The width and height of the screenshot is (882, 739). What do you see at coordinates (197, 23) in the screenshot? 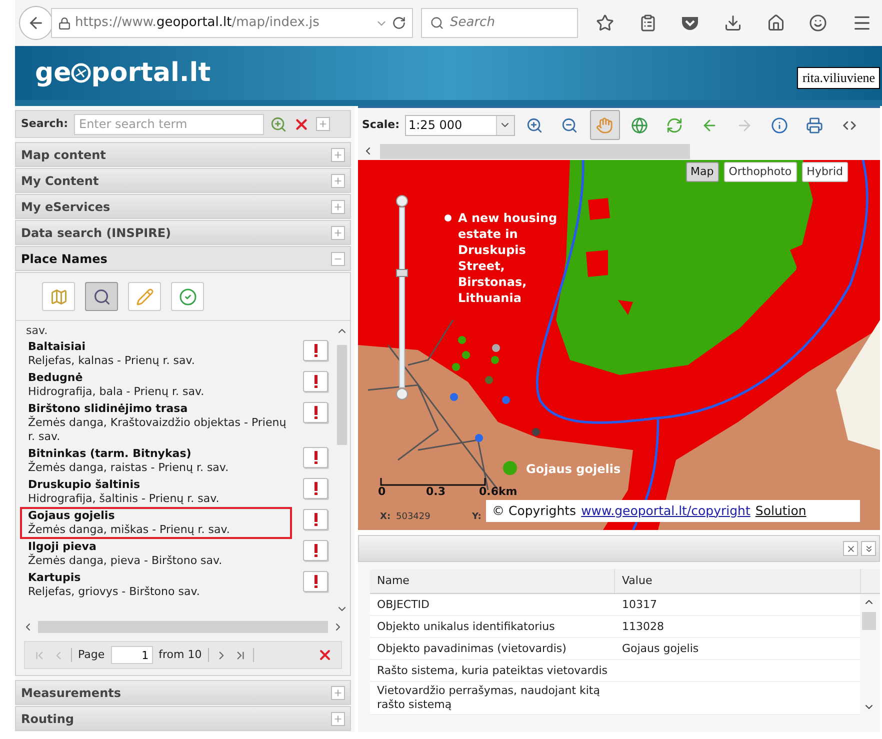
I see `url-text: https://www.geoportal.lt/map/index.js` at bounding box center [197, 23].